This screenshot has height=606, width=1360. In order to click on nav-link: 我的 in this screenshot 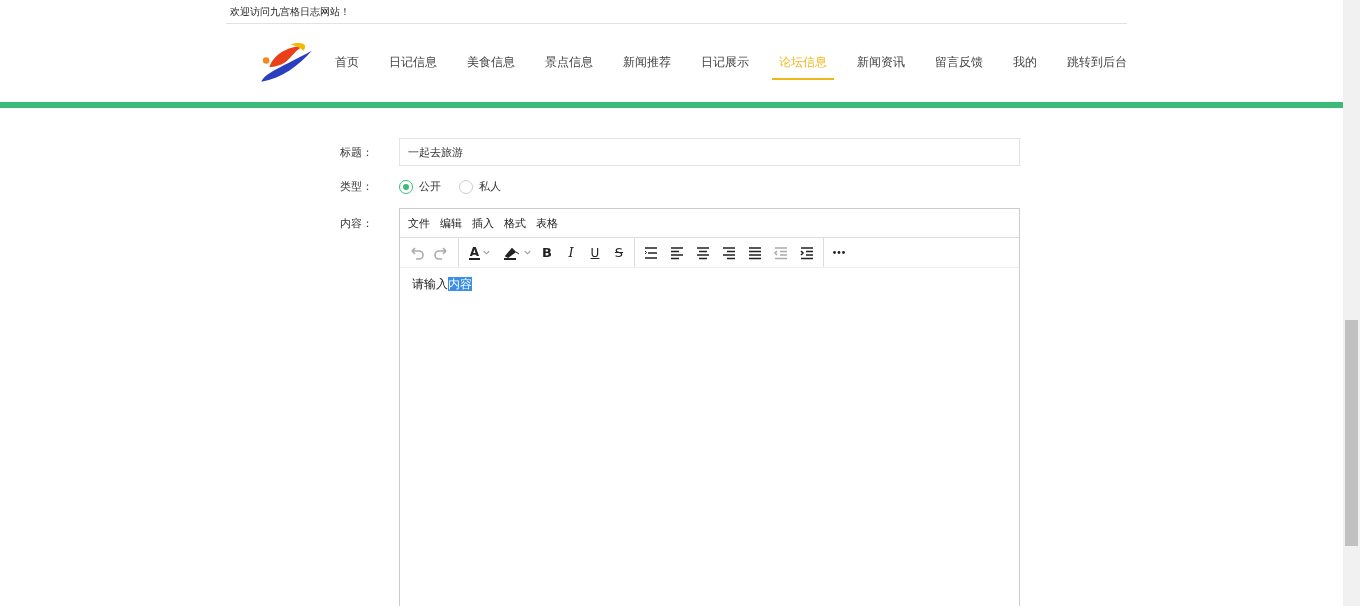, I will do `click(1025, 63)`.